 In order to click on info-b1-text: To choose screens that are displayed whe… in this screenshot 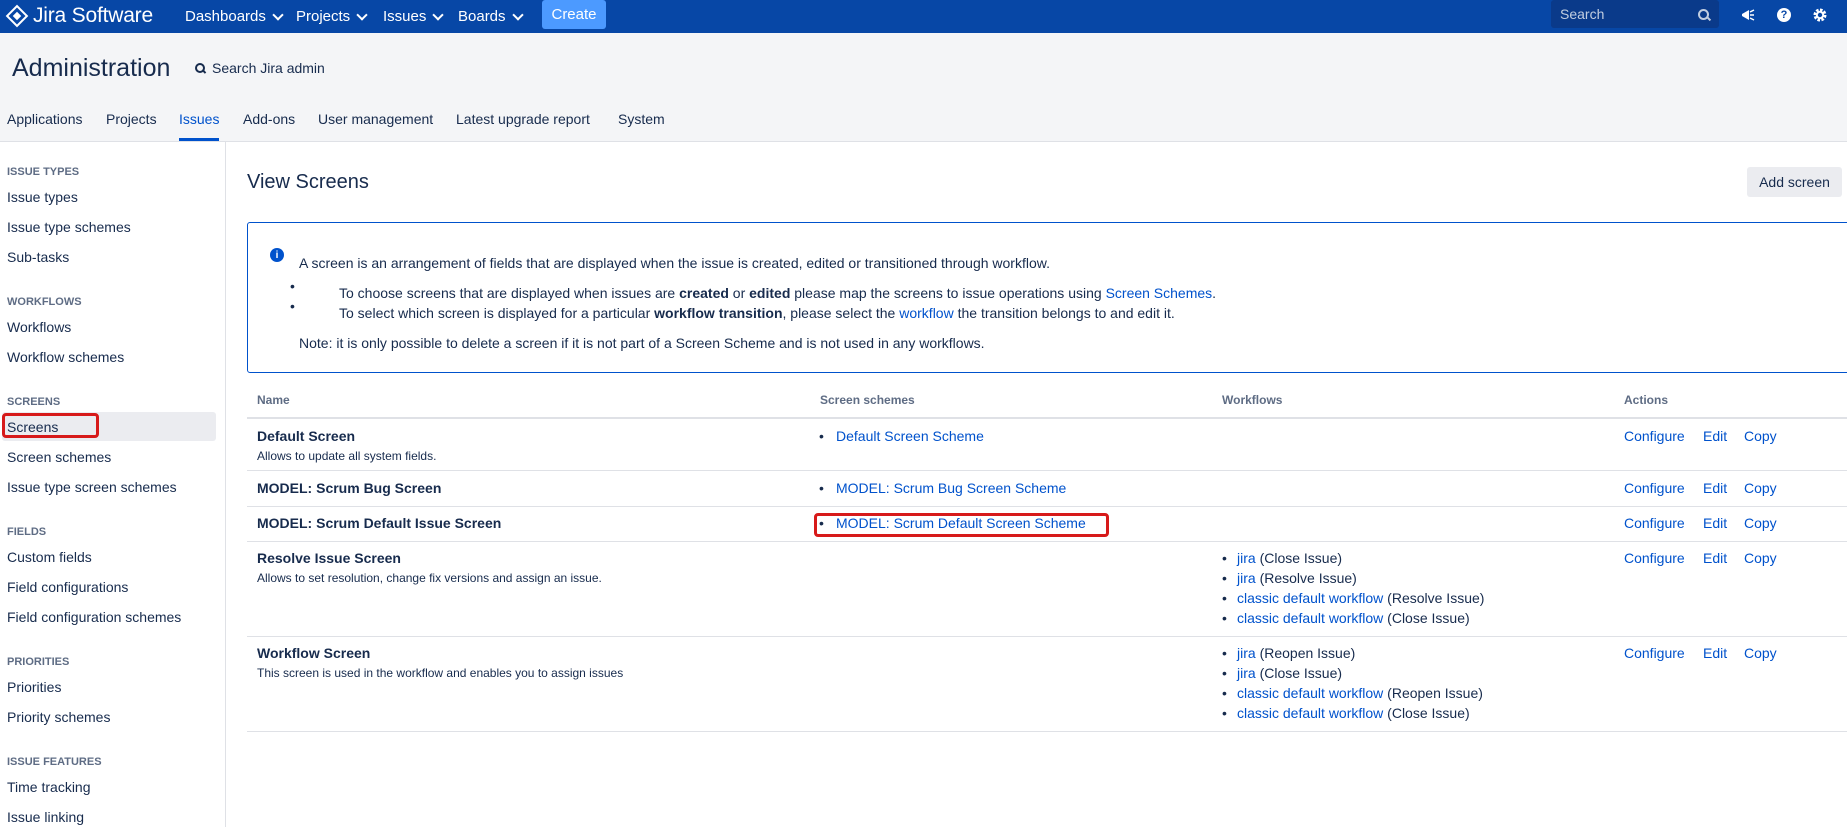, I will do `click(509, 293)`.